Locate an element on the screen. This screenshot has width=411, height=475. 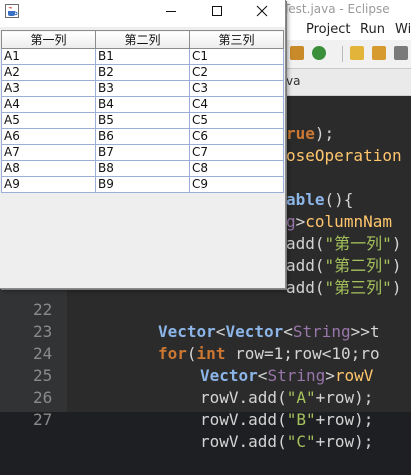
column-header: 第二列 is located at coordinates (142, 39).